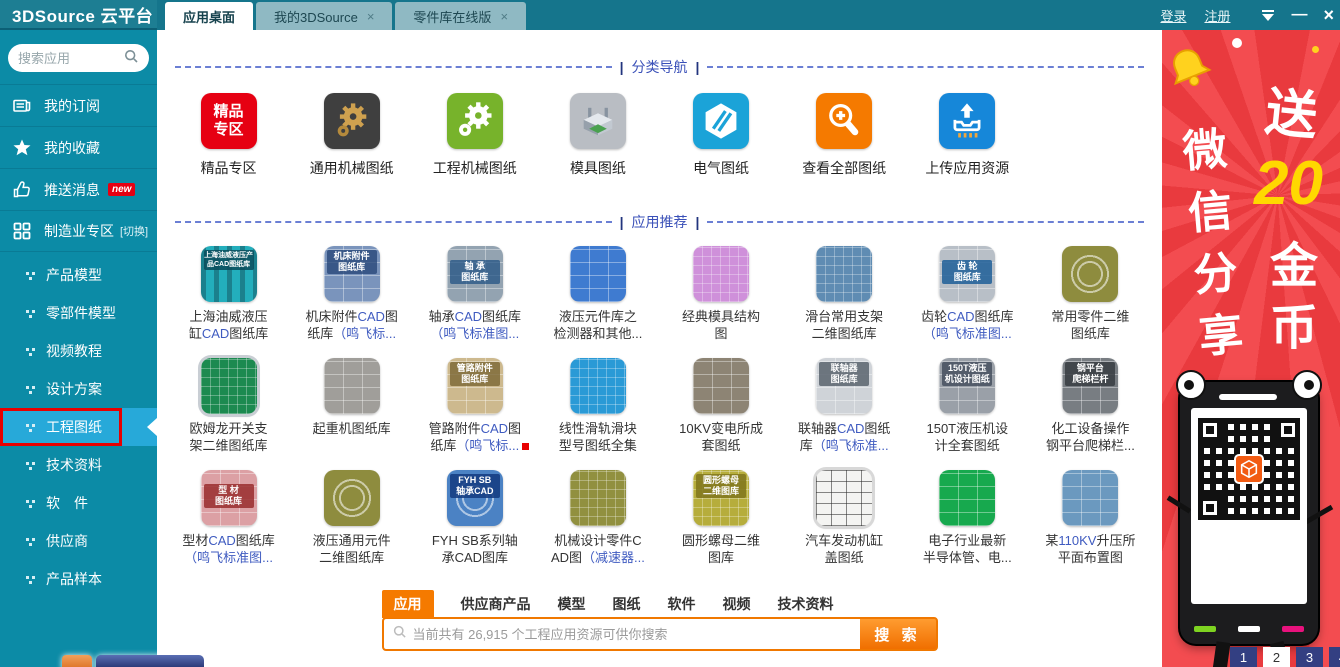 This screenshot has width=1340, height=667. Describe the element at coordinates (475, 557) in the screenshot. I see `app-label-line2: 承CAD图库` at that location.